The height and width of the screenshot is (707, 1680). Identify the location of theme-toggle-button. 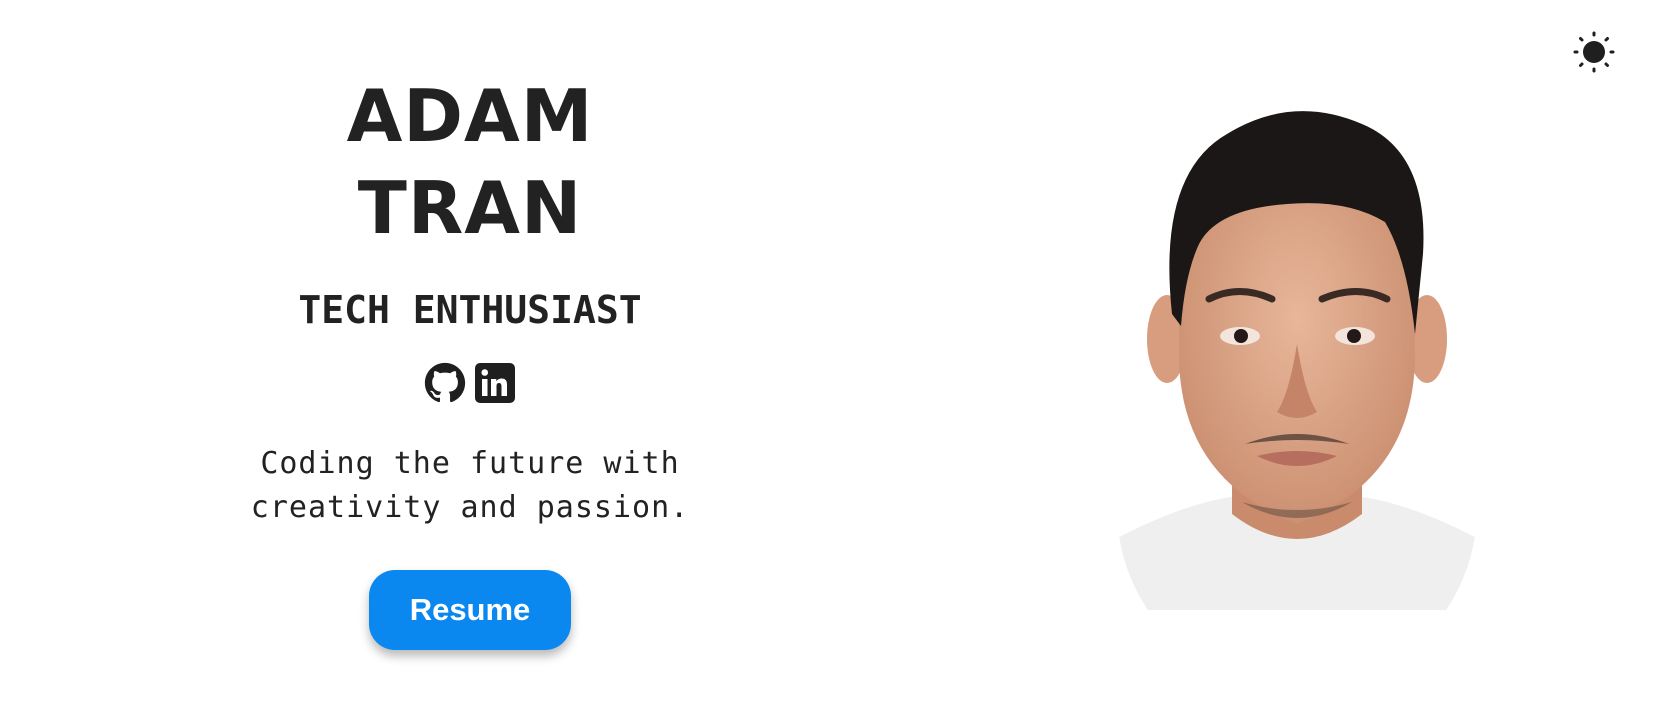
(1594, 52).